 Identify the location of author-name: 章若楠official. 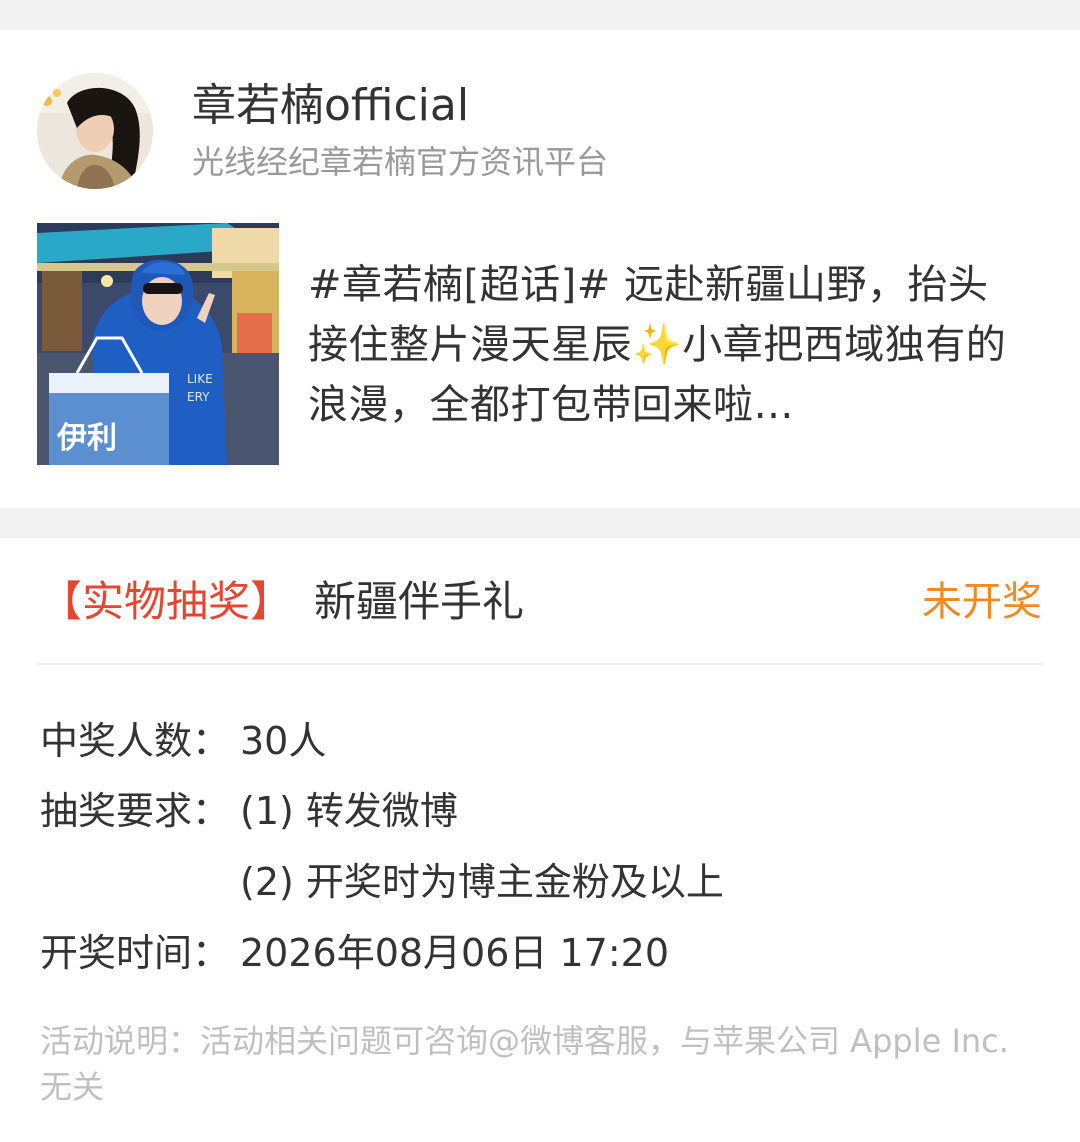
(330, 106).